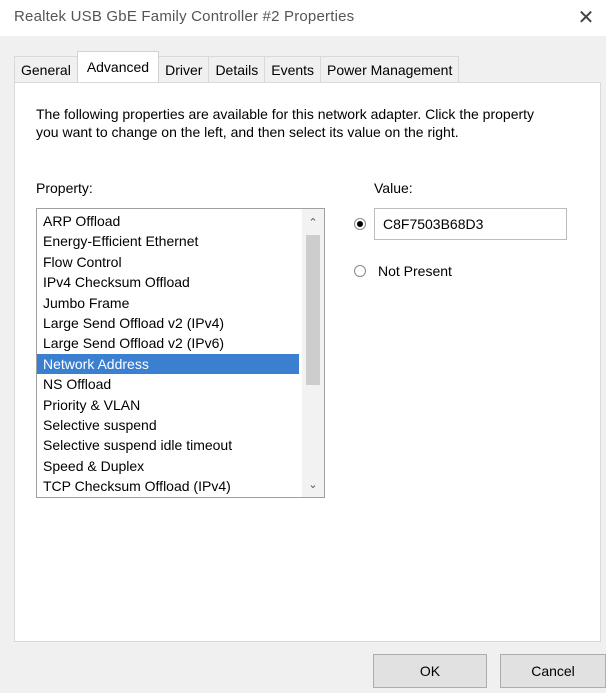  Describe the element at coordinates (168, 303) in the screenshot. I see `property-list-item: Jumbo Frame` at that location.